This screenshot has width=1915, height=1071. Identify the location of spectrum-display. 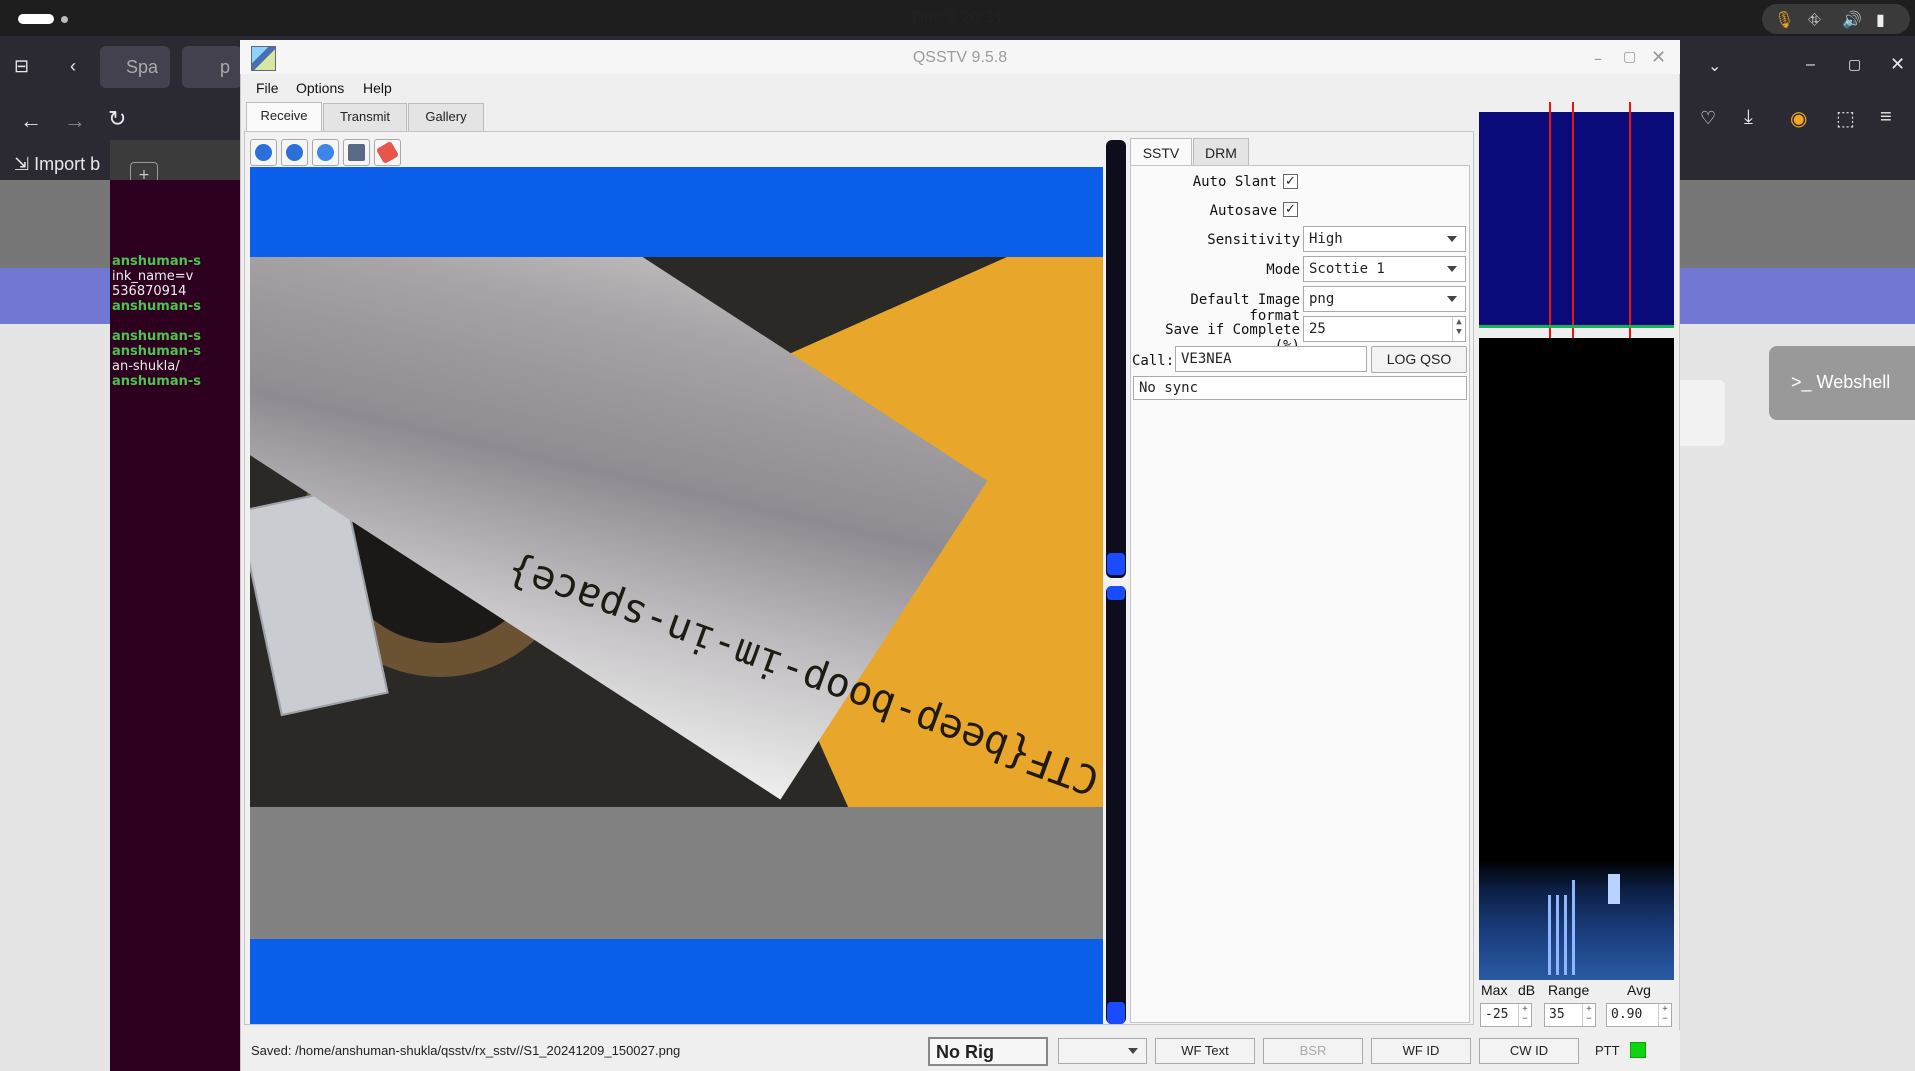
(1576, 219).